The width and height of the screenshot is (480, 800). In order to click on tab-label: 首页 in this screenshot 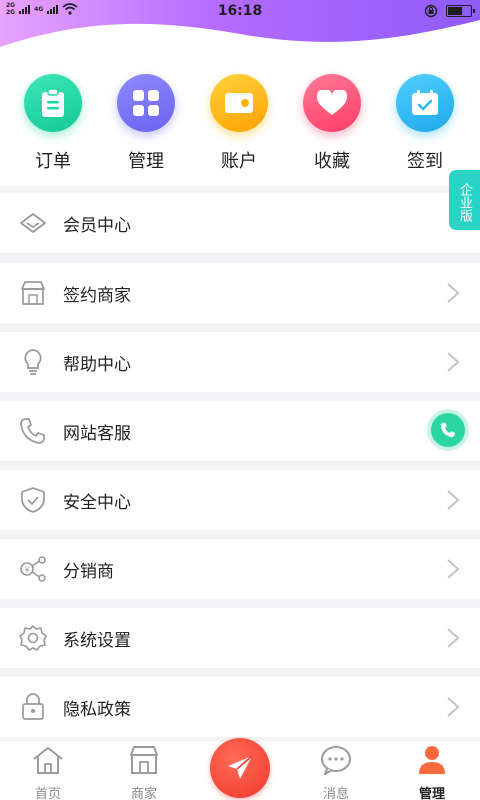, I will do `click(47, 793)`.